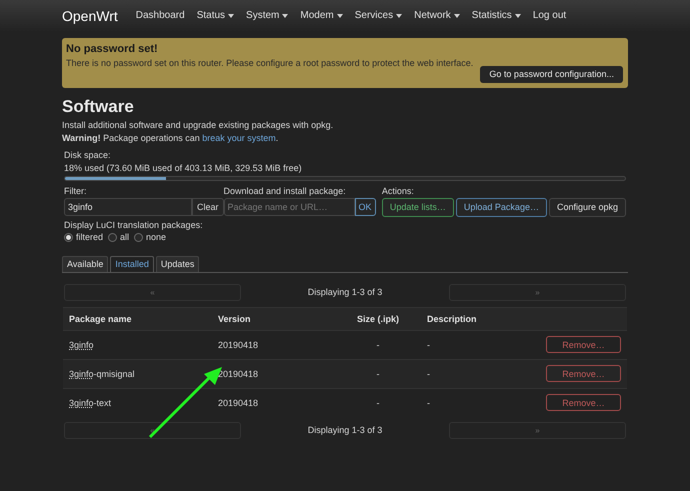  What do you see at coordinates (496, 16) in the screenshot?
I see `nav-link: Statistics` at bounding box center [496, 16].